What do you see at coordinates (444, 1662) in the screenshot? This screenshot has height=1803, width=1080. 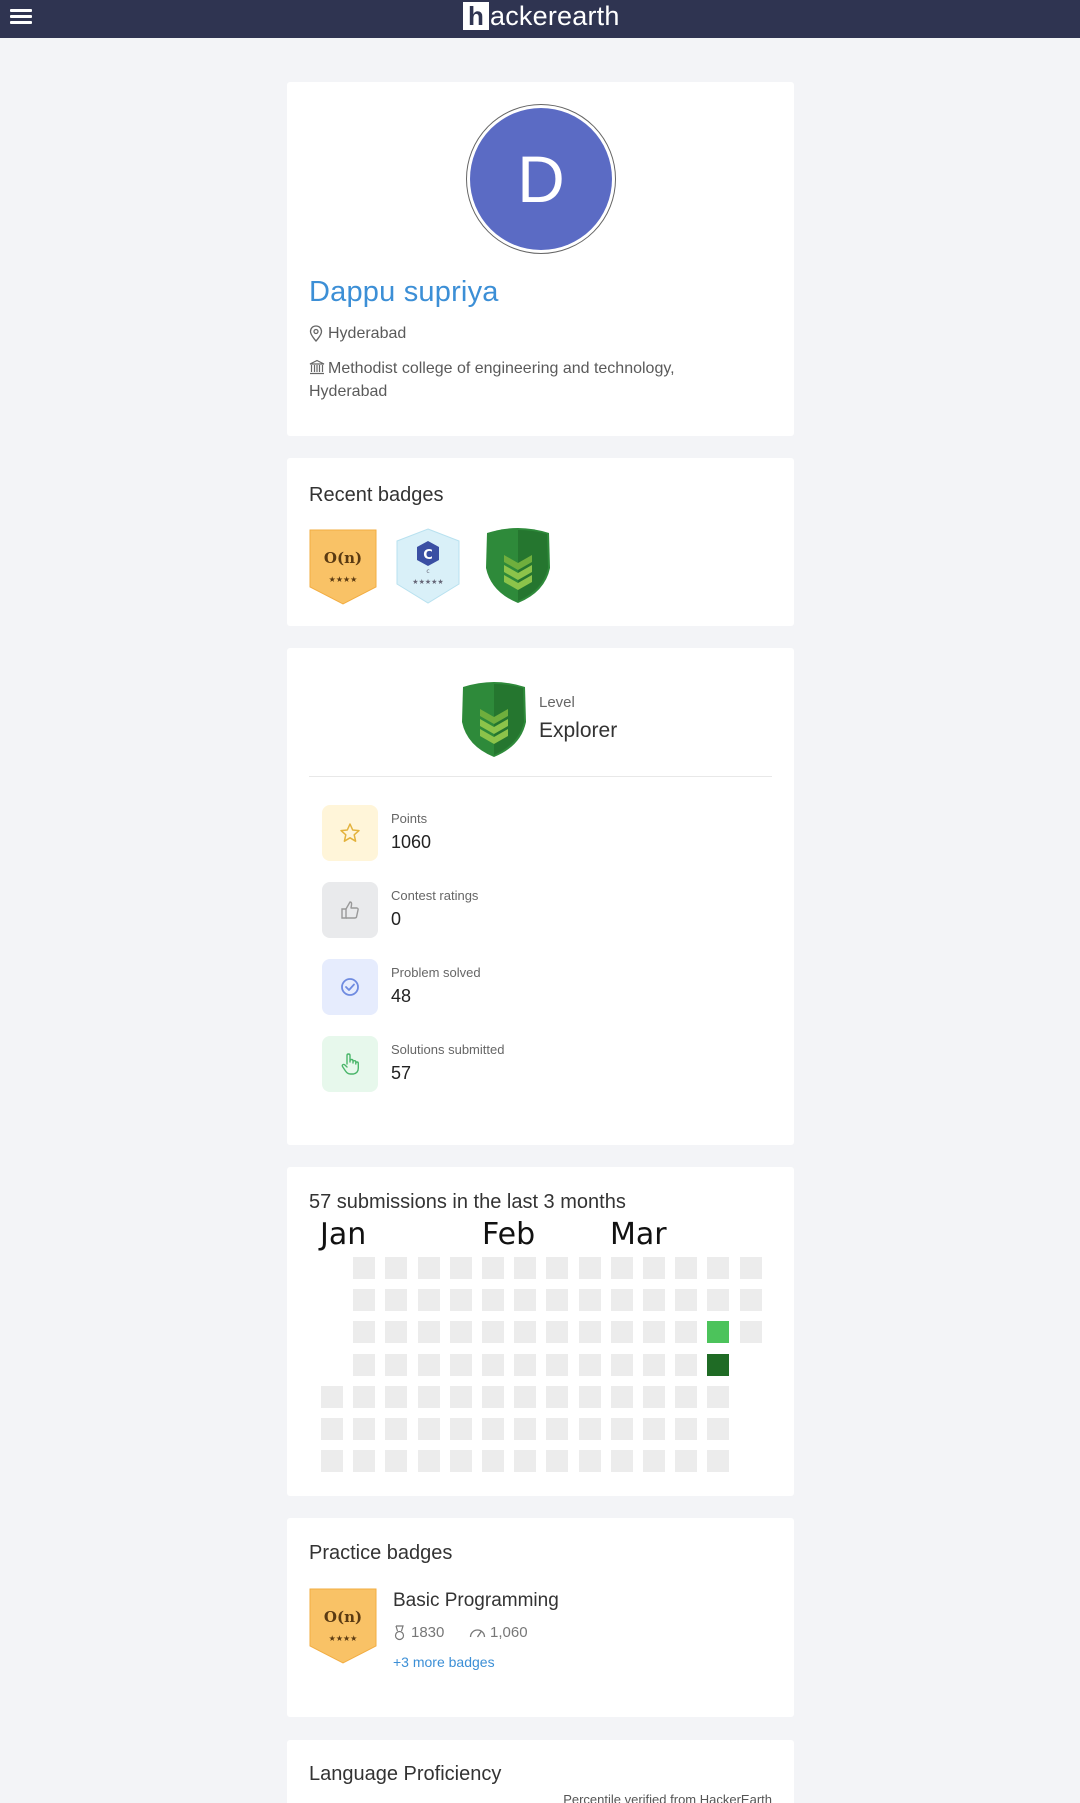 I see `more-badges-link: +3 more badges` at bounding box center [444, 1662].